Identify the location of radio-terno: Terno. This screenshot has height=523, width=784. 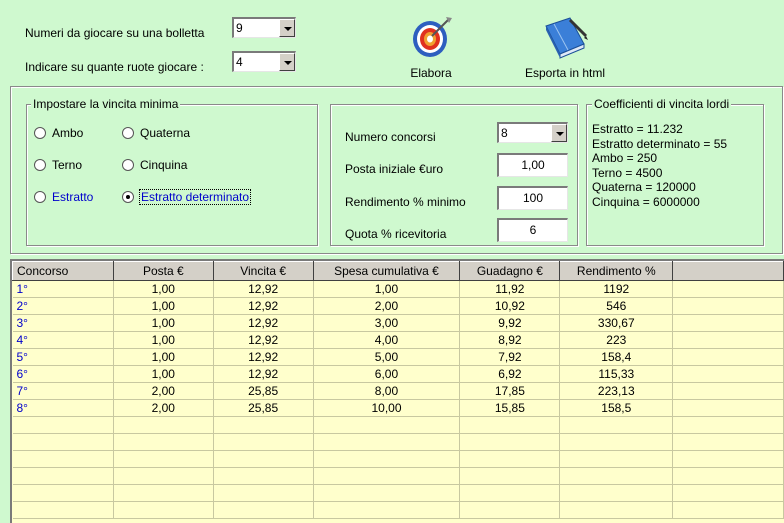
(58, 165).